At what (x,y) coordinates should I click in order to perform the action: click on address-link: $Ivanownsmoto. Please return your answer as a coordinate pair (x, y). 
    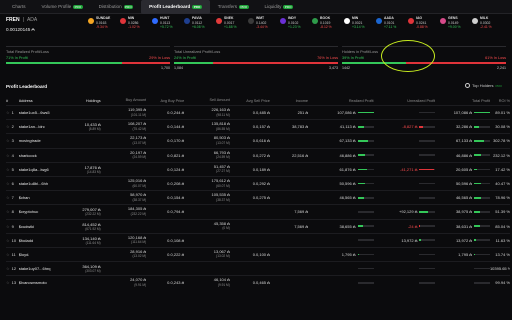
    Looking at the image, I should click on (41, 282).